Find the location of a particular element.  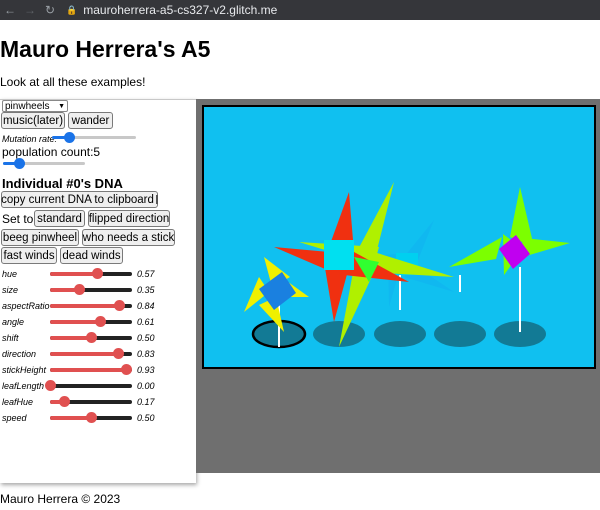

gene-row-direction: direction 0.83 is located at coordinates (98, 354).